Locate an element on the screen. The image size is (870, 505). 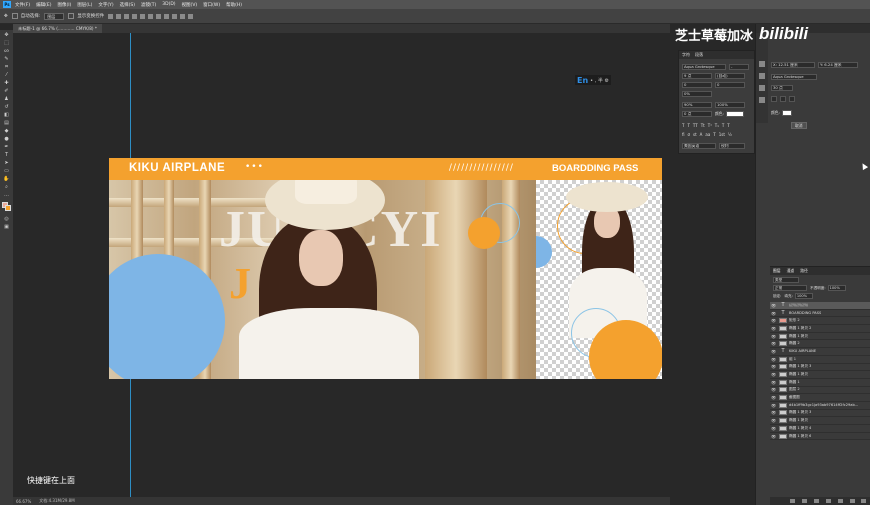
pen-tool-icon: ✒ is located at coordinates (6, 147).